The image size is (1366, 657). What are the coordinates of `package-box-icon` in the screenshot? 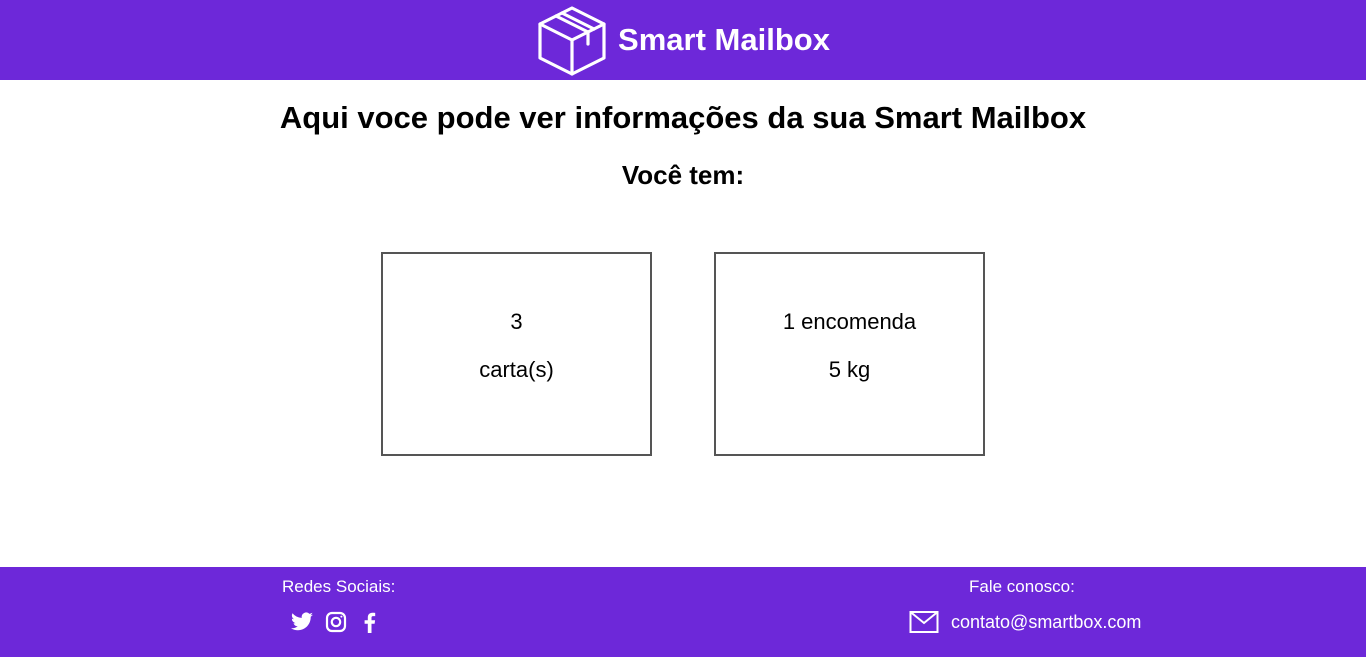 It's located at (572, 40).